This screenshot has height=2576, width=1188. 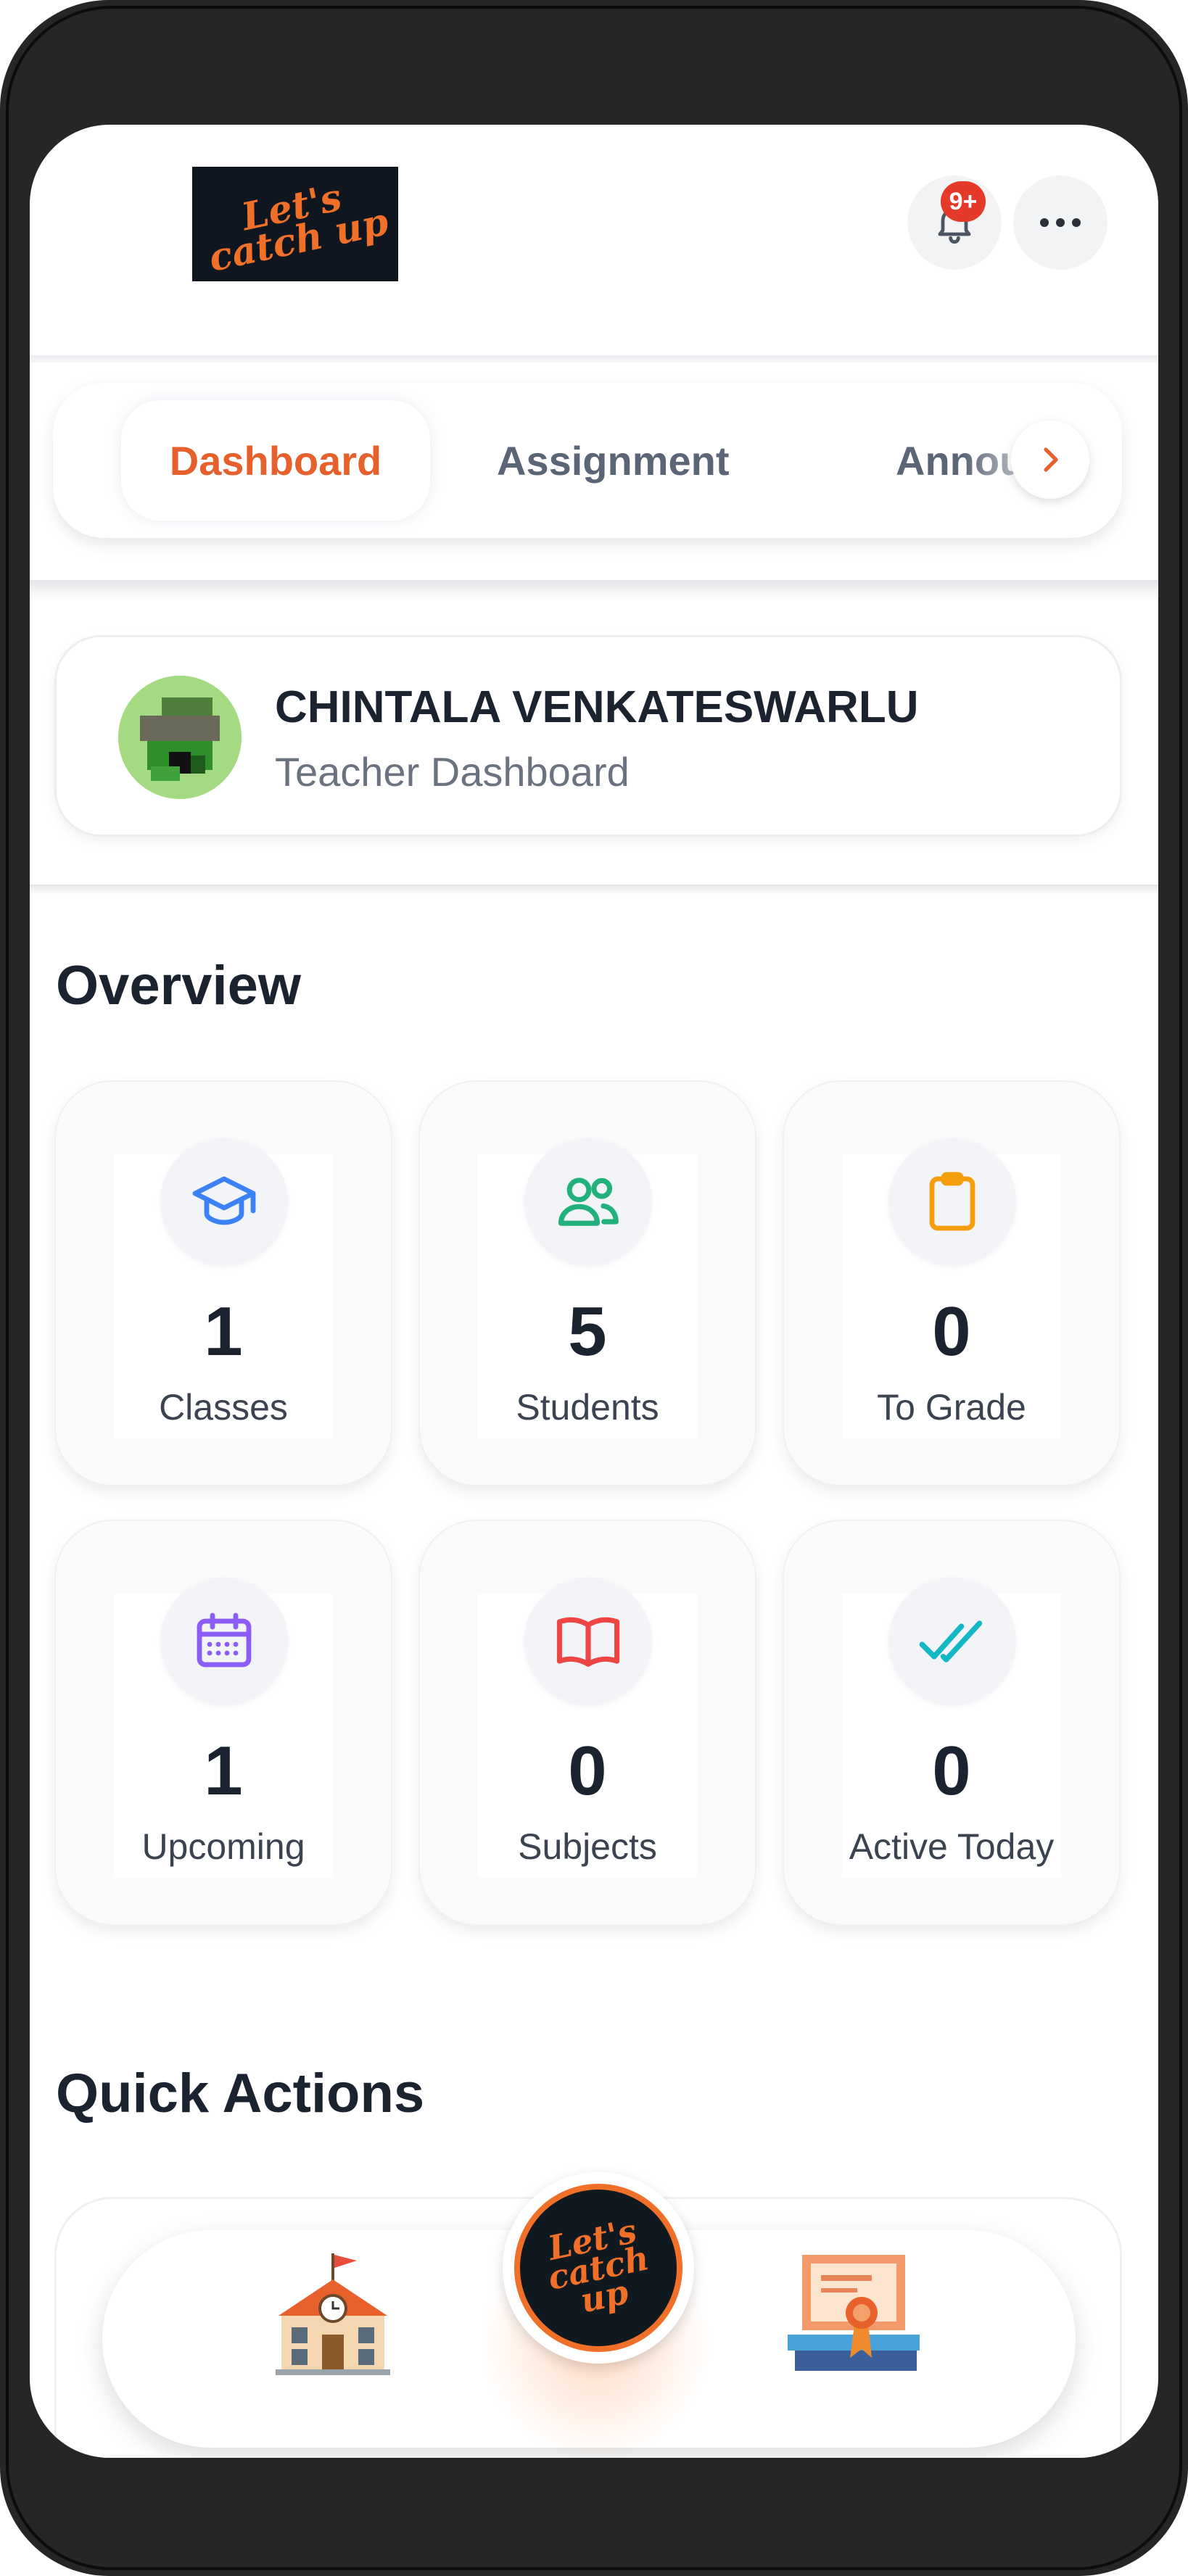 I want to click on calendar-icon, so click(x=224, y=1640).